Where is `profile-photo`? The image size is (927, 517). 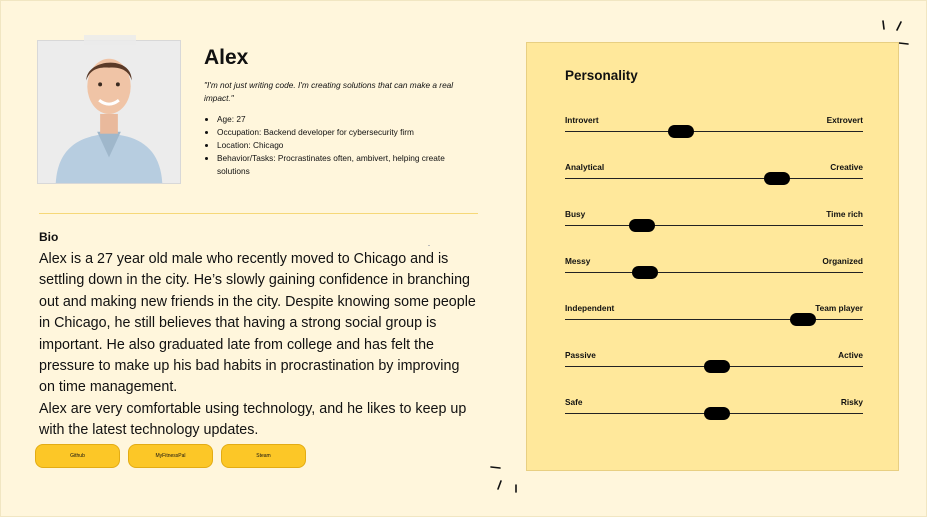
profile-photo is located at coordinates (109, 112).